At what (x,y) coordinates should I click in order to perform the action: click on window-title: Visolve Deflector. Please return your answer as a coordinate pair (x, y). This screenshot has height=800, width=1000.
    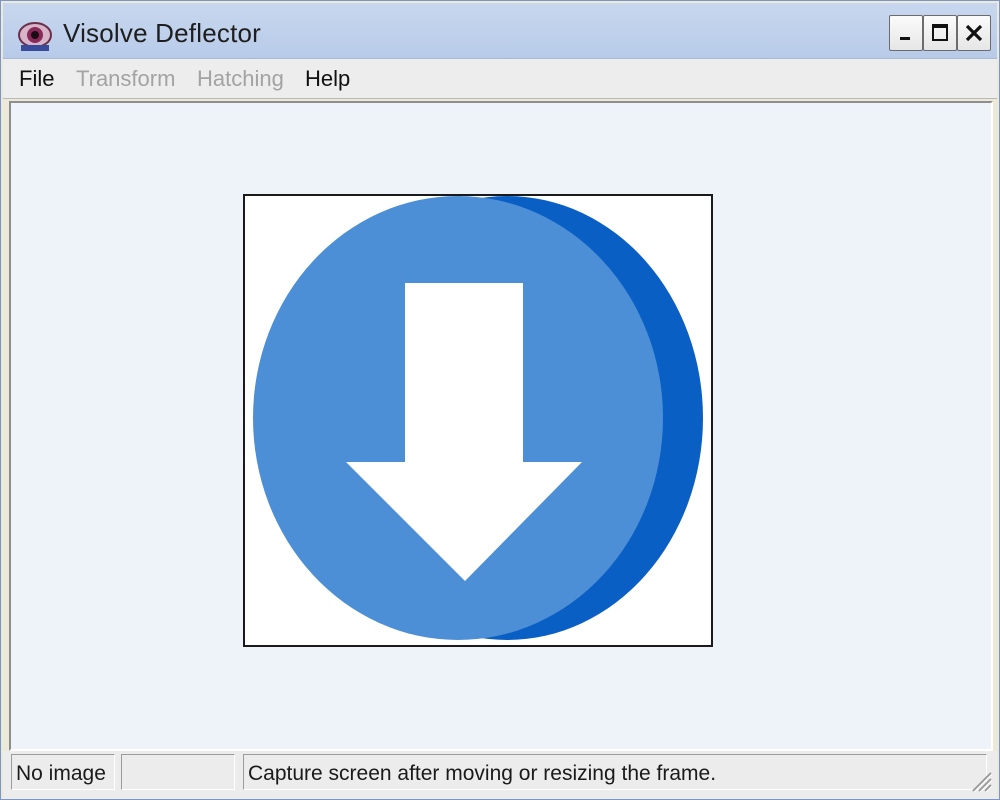
    Looking at the image, I should click on (162, 33).